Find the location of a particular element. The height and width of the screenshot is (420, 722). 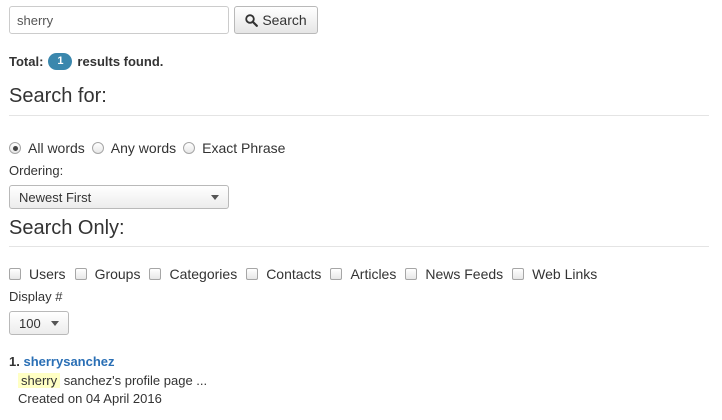

result-highlight: sherry is located at coordinates (39, 380).